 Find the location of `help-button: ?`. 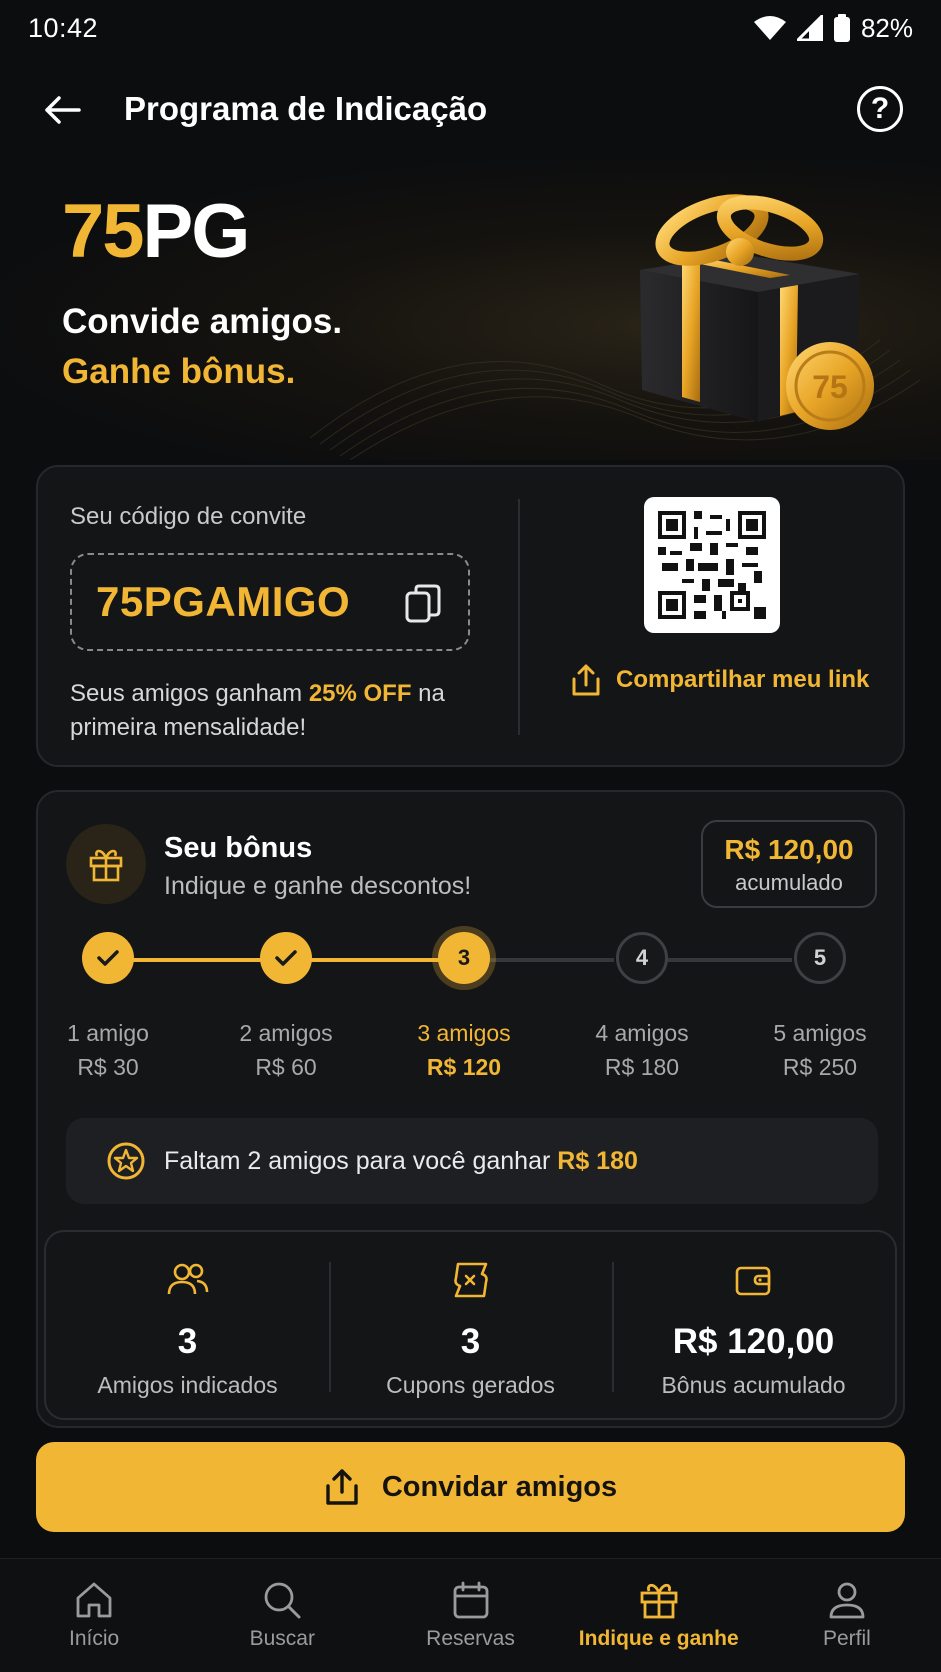

help-button: ? is located at coordinates (880, 109).